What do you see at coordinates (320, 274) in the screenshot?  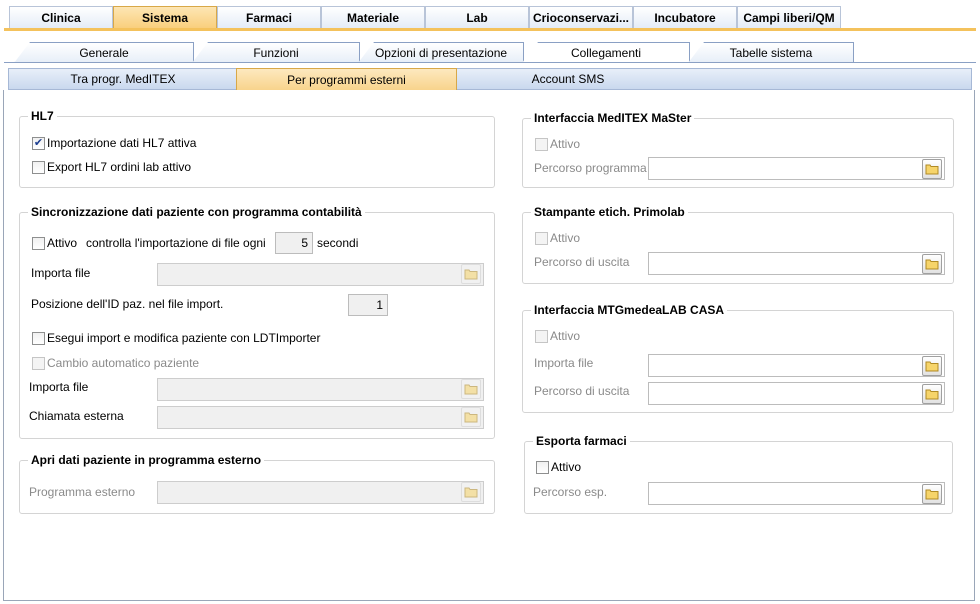 I see `sync-import-file-field` at bounding box center [320, 274].